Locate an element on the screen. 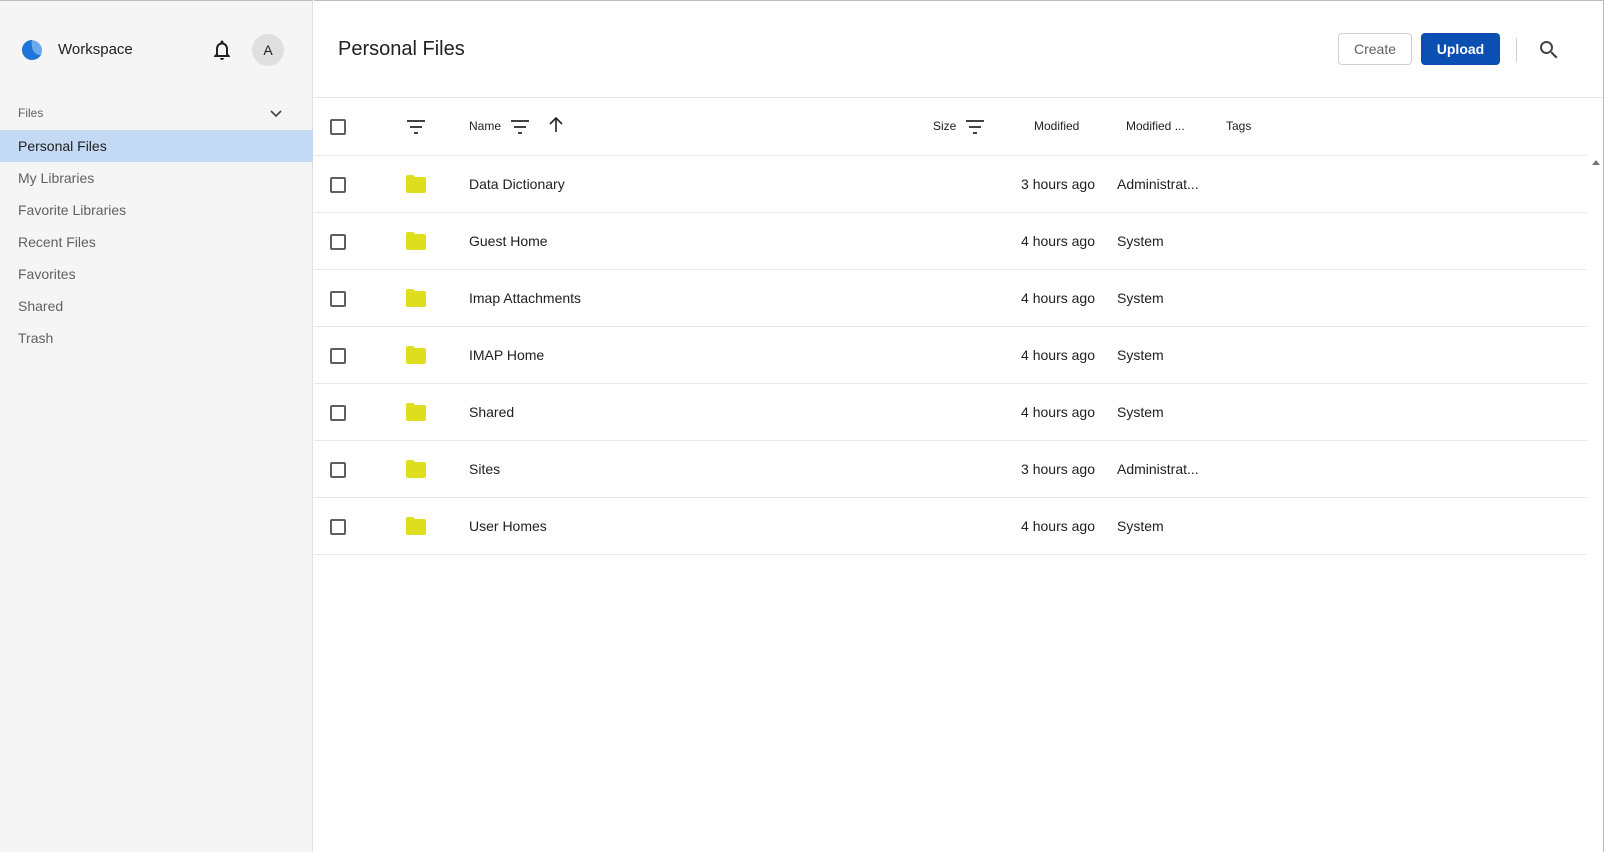  sidebar-item-recent-files: Recent Files is located at coordinates (156, 242).